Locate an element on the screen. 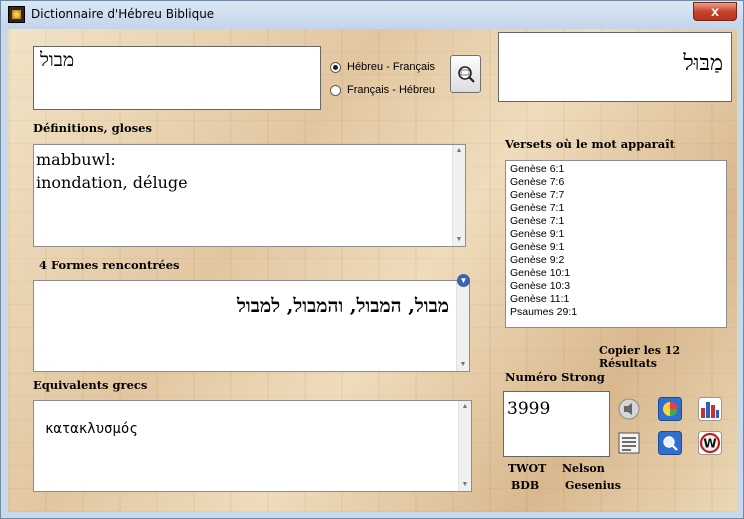  definitions-textarea: mabbuwl: inondation, déluge ▲ ▼ is located at coordinates (249, 195).